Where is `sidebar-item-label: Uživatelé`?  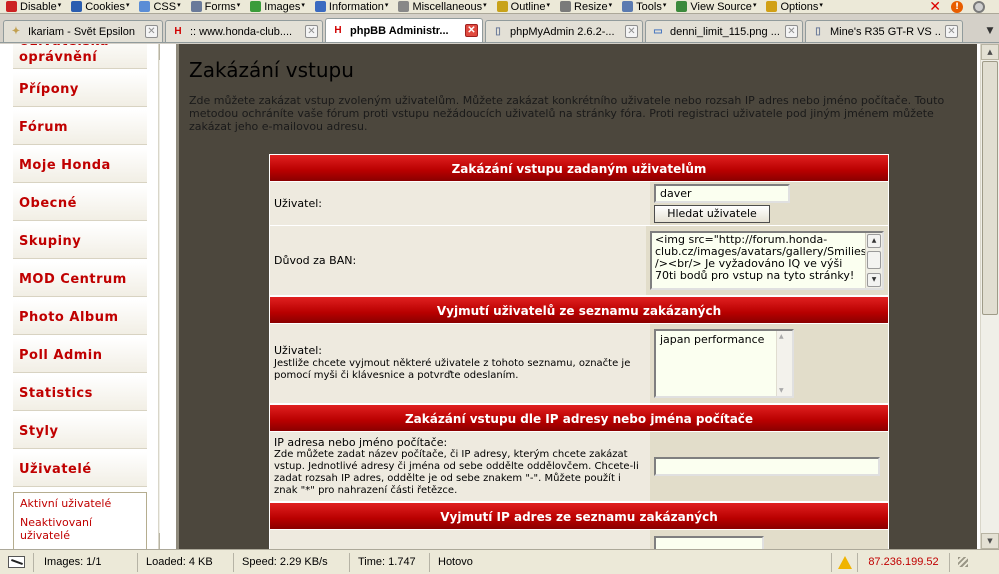 sidebar-item-label: Uživatelé is located at coordinates (55, 469).